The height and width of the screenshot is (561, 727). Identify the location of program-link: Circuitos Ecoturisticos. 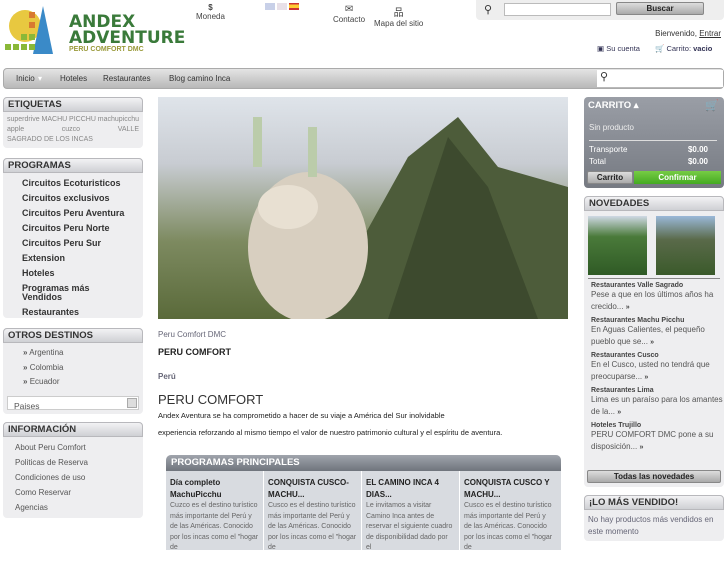
(73, 183).